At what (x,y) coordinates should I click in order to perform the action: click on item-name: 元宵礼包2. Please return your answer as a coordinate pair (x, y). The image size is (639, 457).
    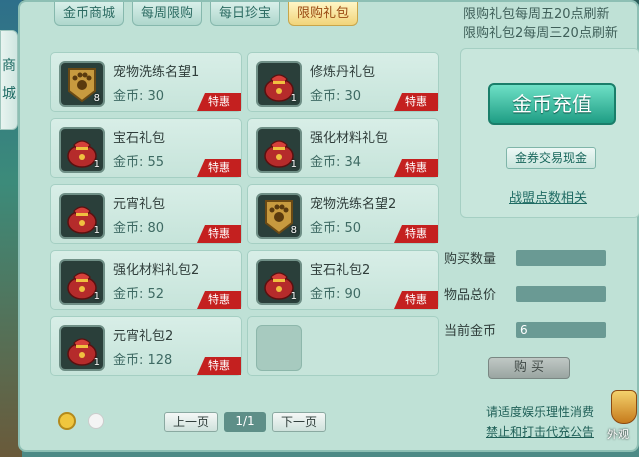
    Looking at the image, I should click on (143, 336).